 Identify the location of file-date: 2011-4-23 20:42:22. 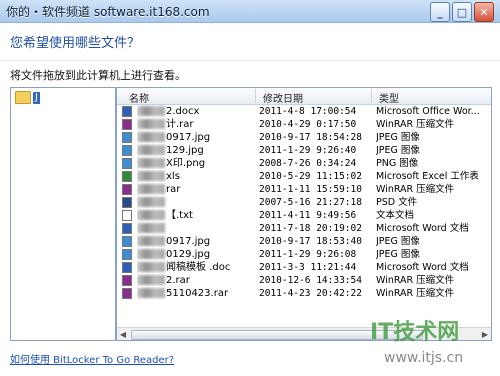
(310, 293).